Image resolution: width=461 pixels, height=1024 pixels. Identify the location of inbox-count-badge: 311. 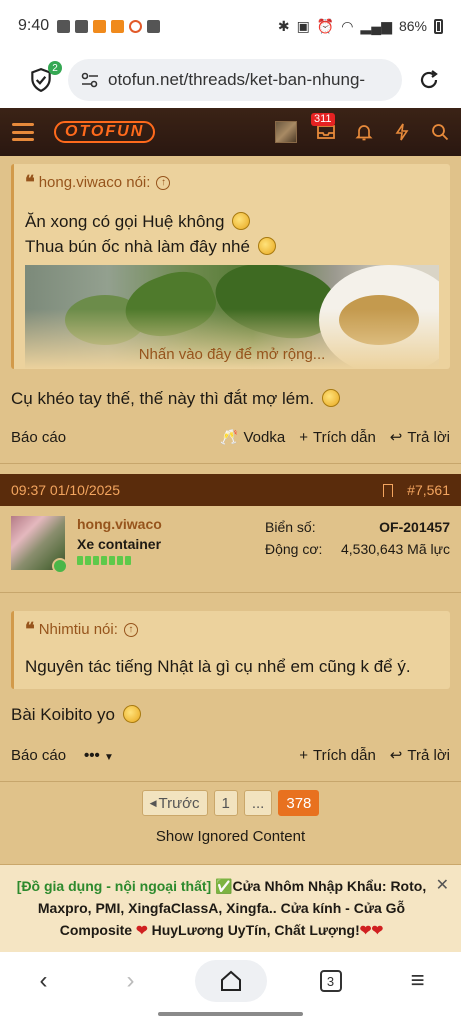
(323, 119).